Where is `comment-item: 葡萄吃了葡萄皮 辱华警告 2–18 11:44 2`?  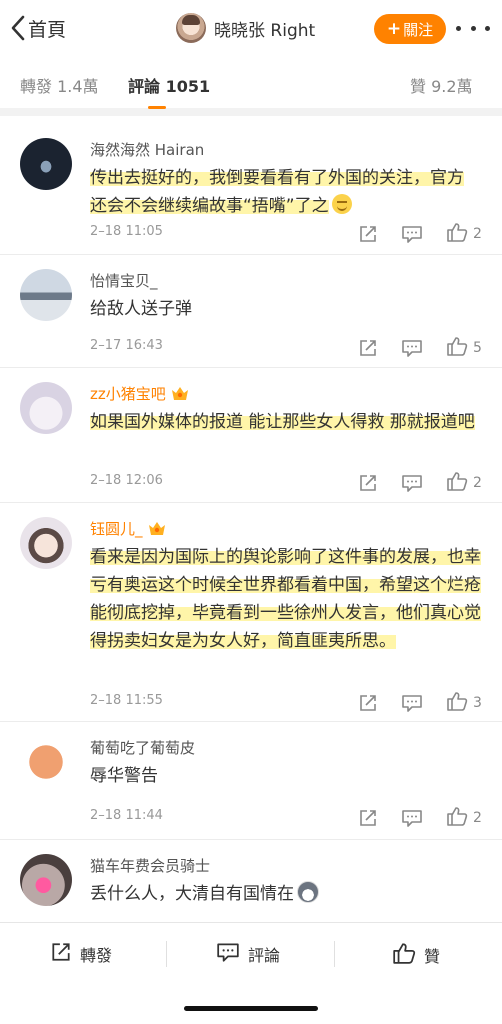
comment-item: 葡萄吃了葡萄皮 辱华警告 2–18 11:44 2 is located at coordinates (251, 781).